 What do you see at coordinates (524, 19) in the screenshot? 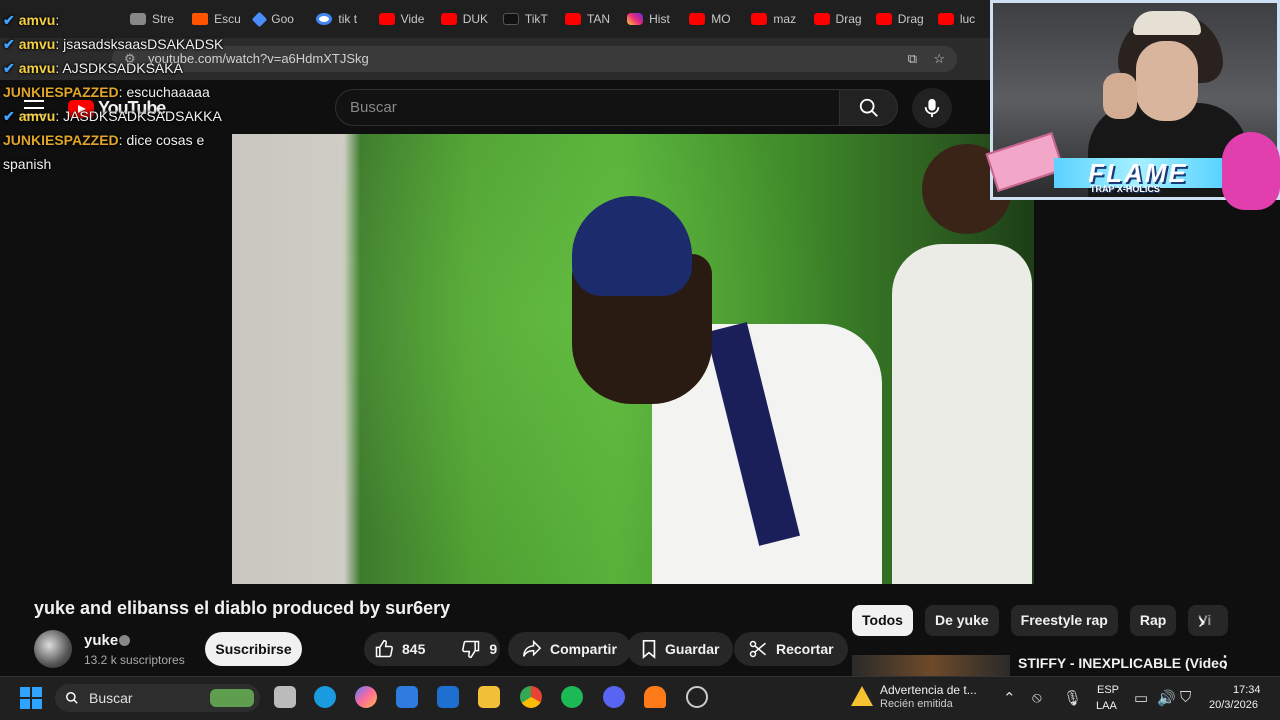
I see `tab: TikT` at bounding box center [524, 19].